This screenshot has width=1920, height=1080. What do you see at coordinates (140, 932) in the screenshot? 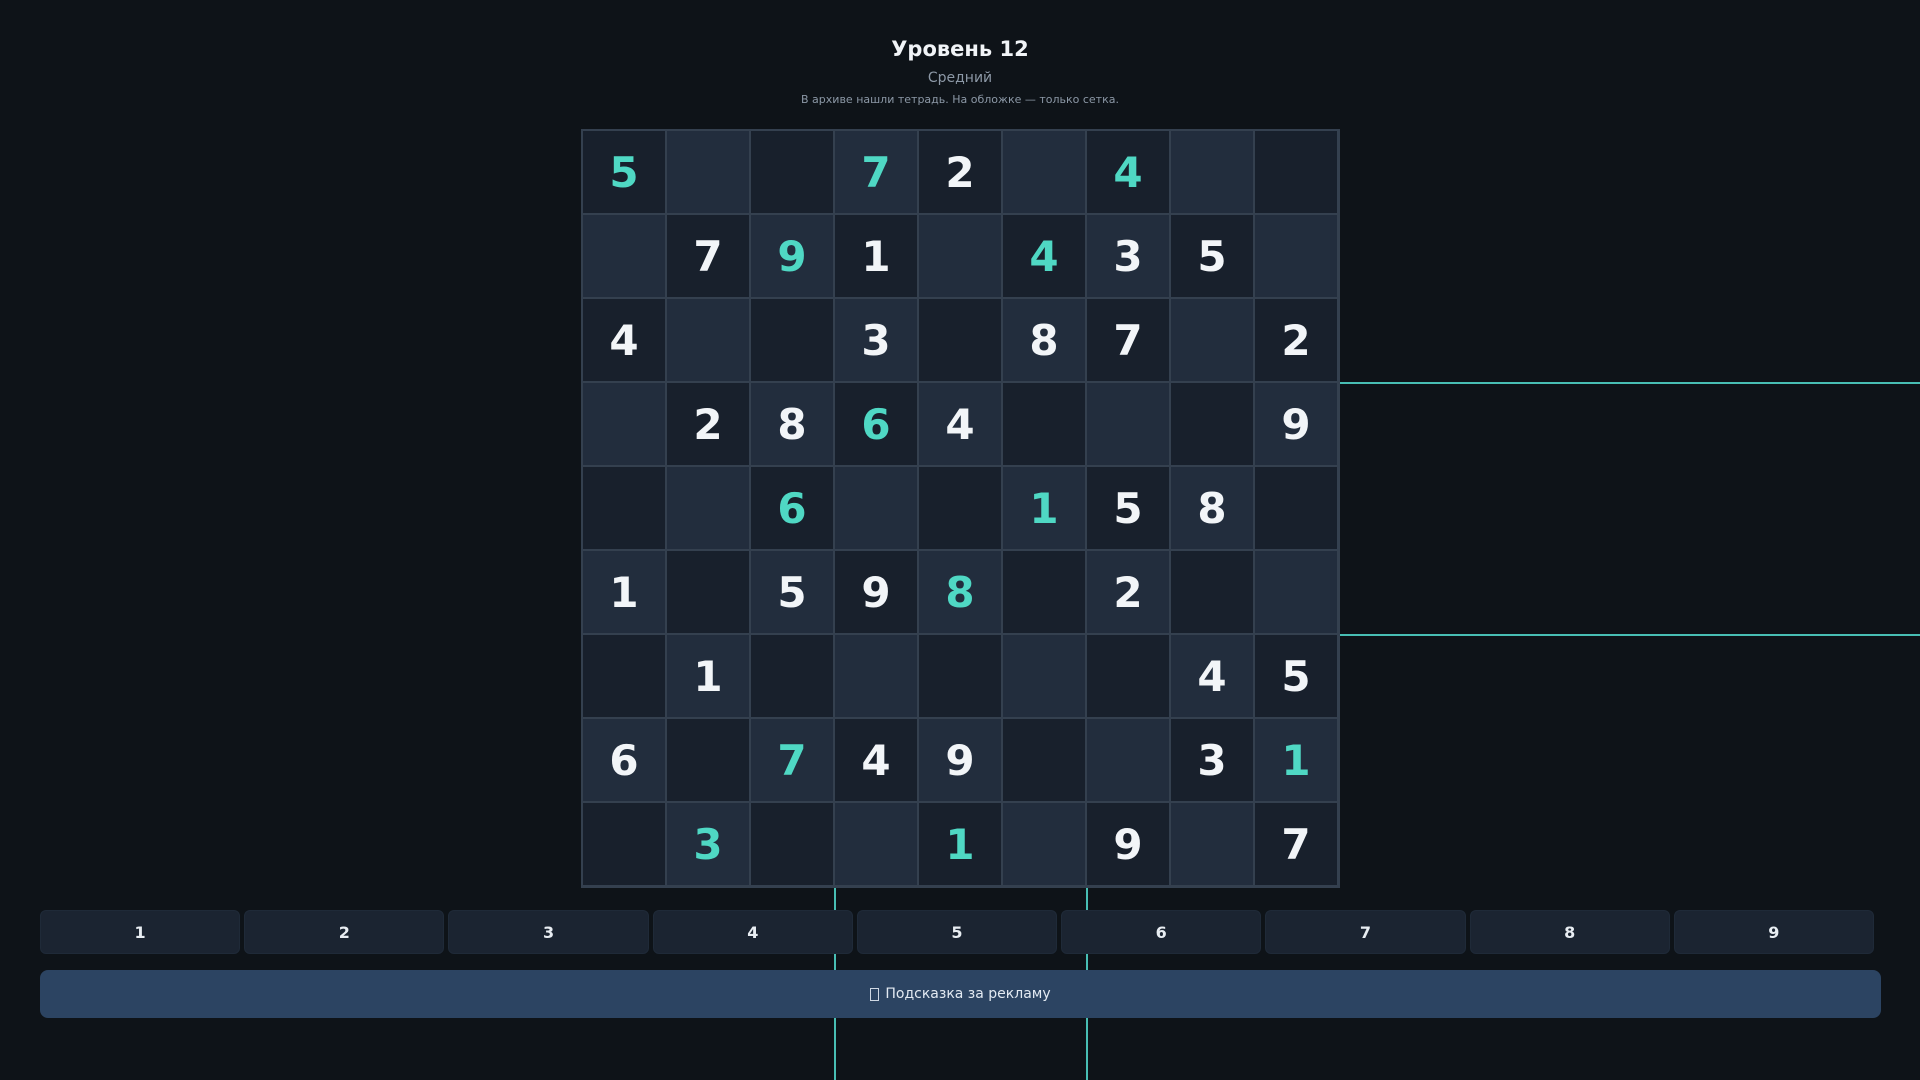
I see `number-button-1: 1` at bounding box center [140, 932].